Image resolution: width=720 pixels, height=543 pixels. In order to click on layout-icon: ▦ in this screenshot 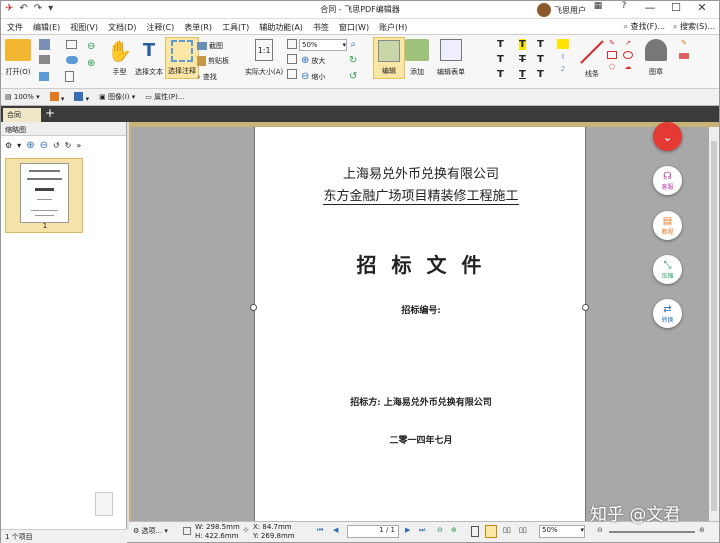, I will do `click(598, 7)`.